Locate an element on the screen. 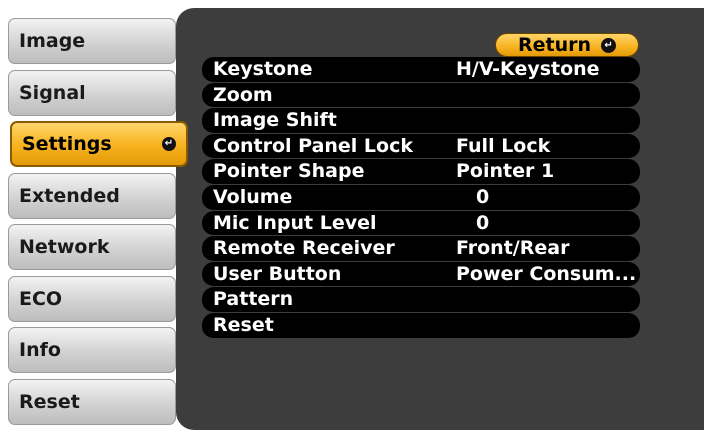 This screenshot has height=438, width=704. setting-row-reset: Reset is located at coordinates (421, 325).